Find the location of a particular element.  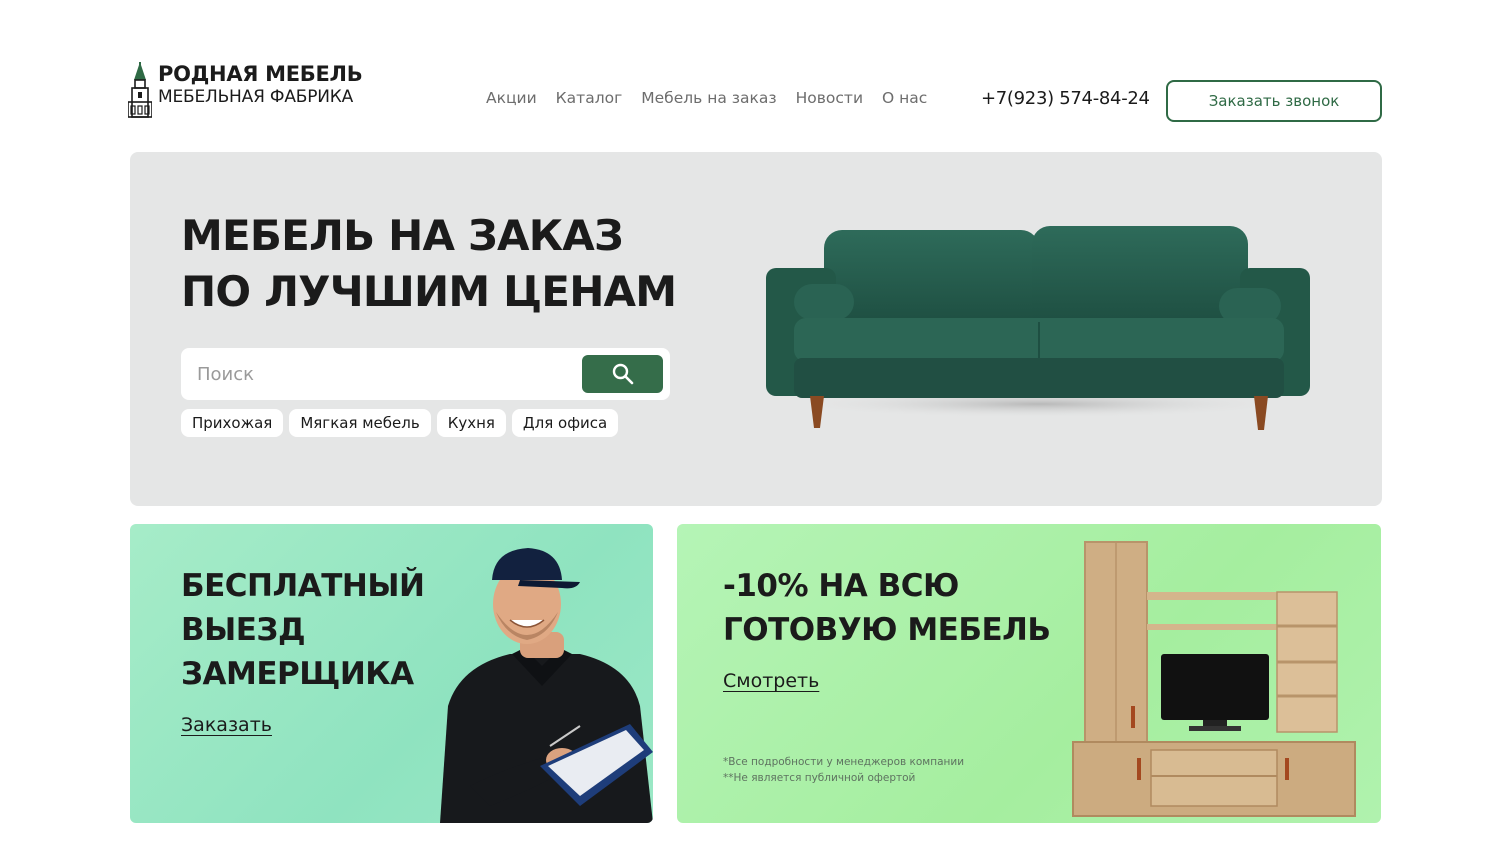

category-chips: Прихожая Мягкая мебель Кухня Для офиса is located at coordinates (400, 423).